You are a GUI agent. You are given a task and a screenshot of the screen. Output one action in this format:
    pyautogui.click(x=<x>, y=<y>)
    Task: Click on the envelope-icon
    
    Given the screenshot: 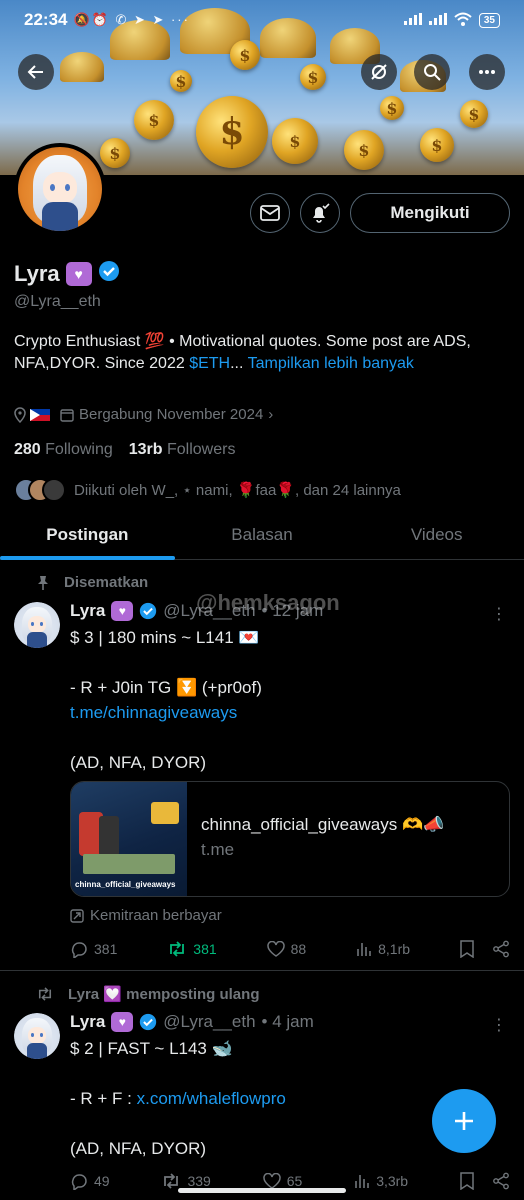 What is the action you would take?
    pyautogui.click(x=270, y=213)
    